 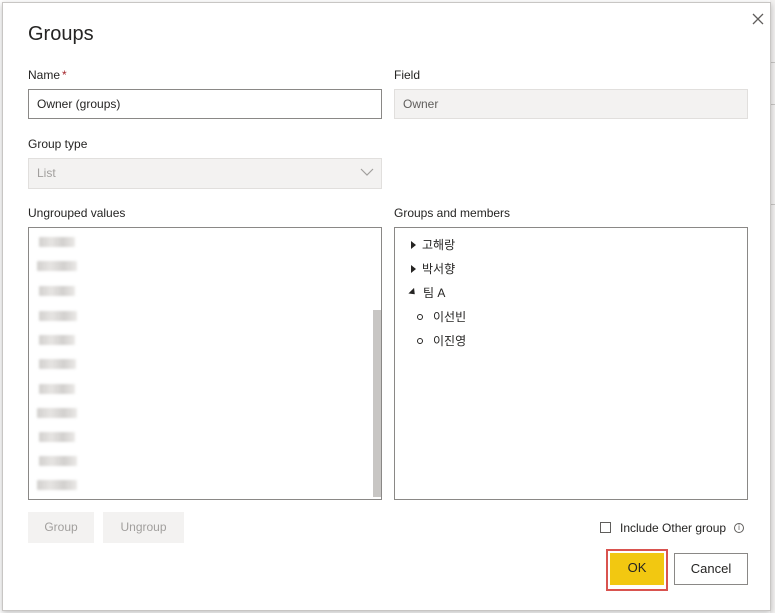 I want to click on close-icon, so click(x=758, y=19).